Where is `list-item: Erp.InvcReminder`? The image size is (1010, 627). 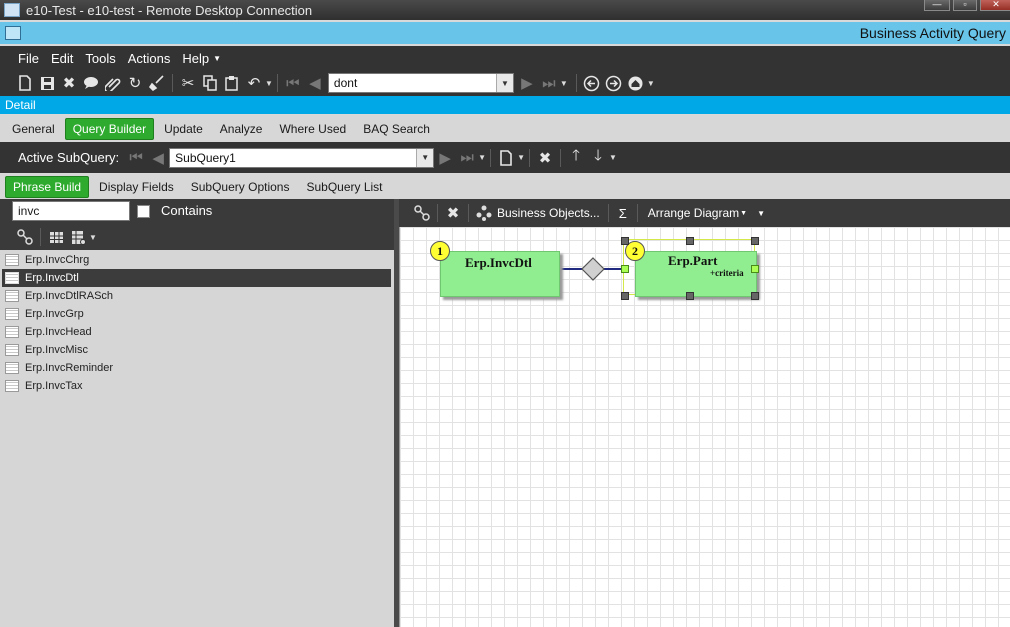 list-item: Erp.InvcReminder is located at coordinates (196, 368).